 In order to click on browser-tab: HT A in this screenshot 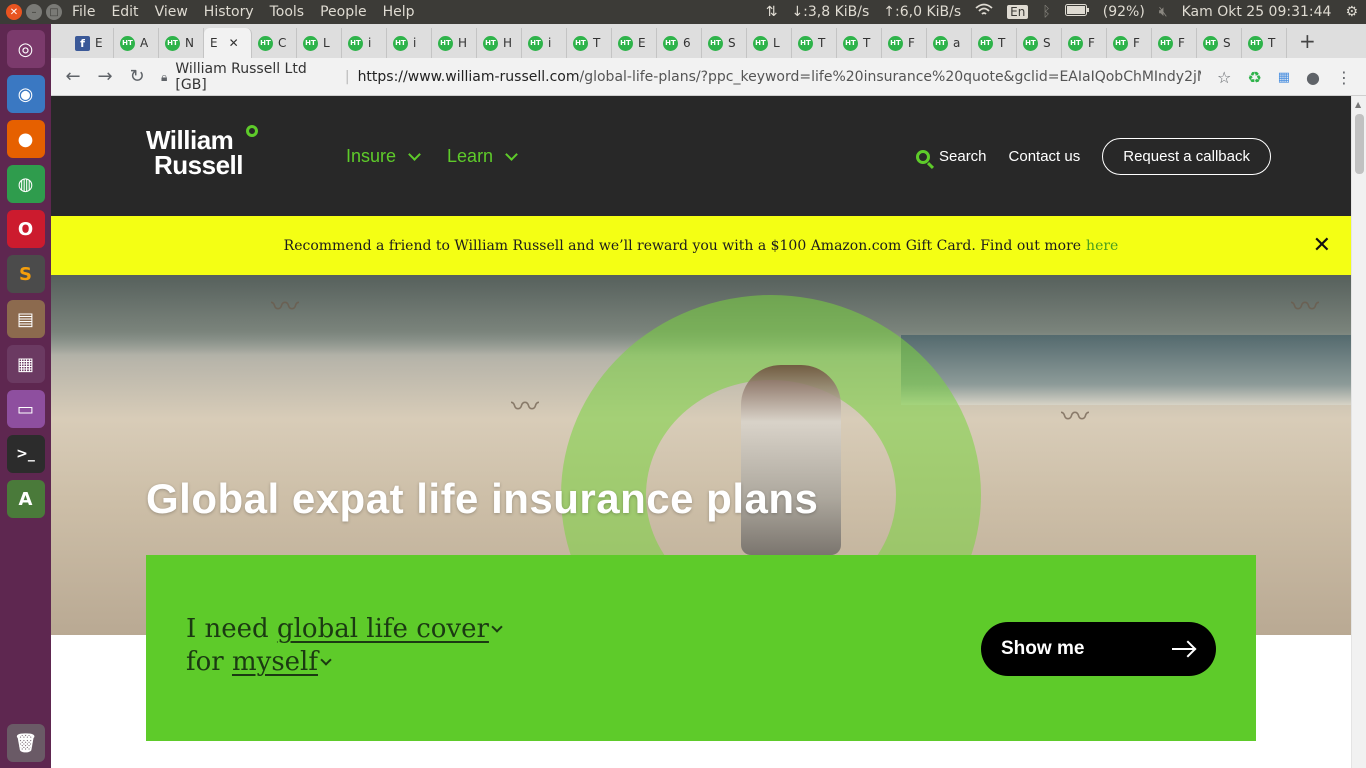, I will do `click(136, 43)`.